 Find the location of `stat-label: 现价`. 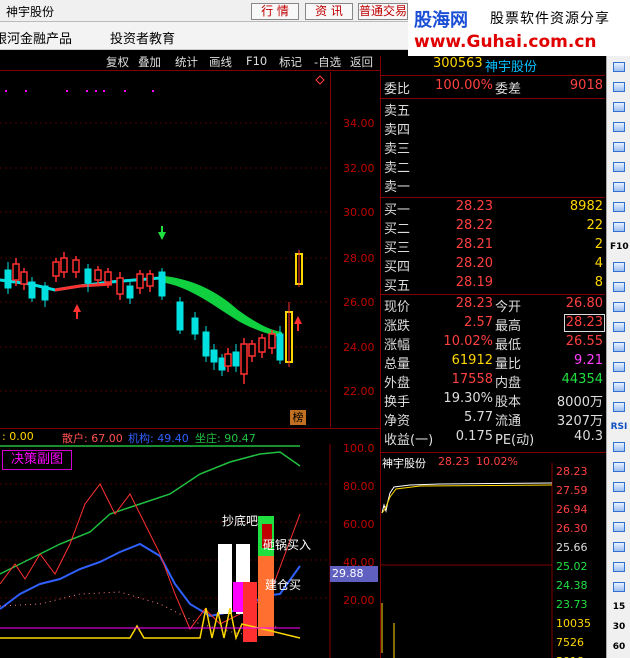

stat-label: 现价 is located at coordinates (397, 307).